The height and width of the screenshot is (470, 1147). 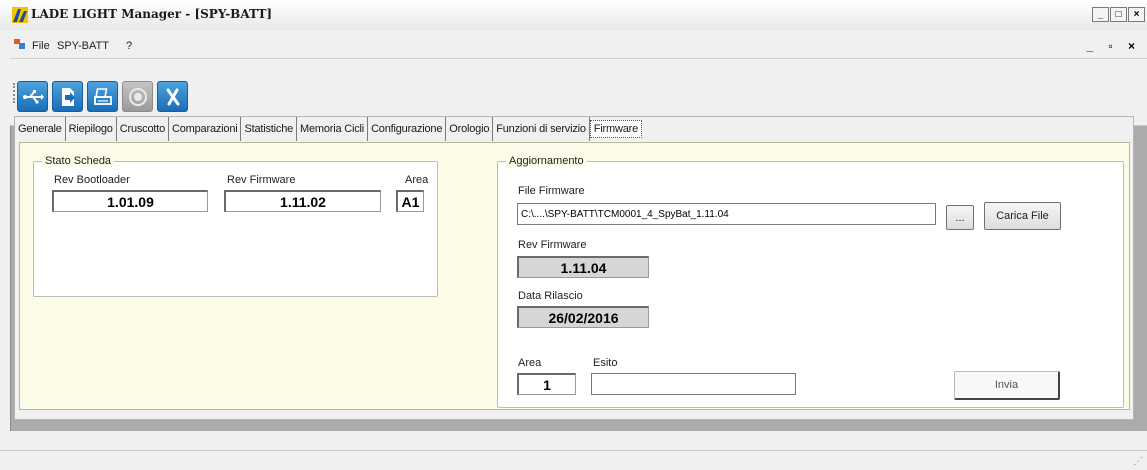 I want to click on esito-label: Esito, so click(x=605, y=363).